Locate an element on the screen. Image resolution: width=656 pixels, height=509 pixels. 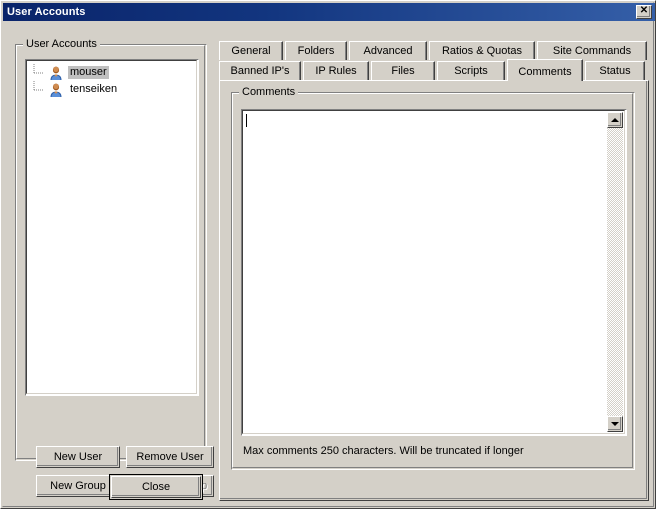
scroll-up-button is located at coordinates (615, 120).